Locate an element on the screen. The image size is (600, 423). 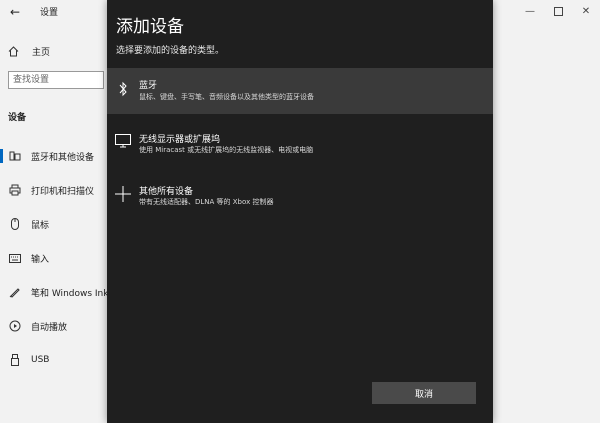
sidebar-item-label: 蓝牙和其他设备 is located at coordinates (63, 157).